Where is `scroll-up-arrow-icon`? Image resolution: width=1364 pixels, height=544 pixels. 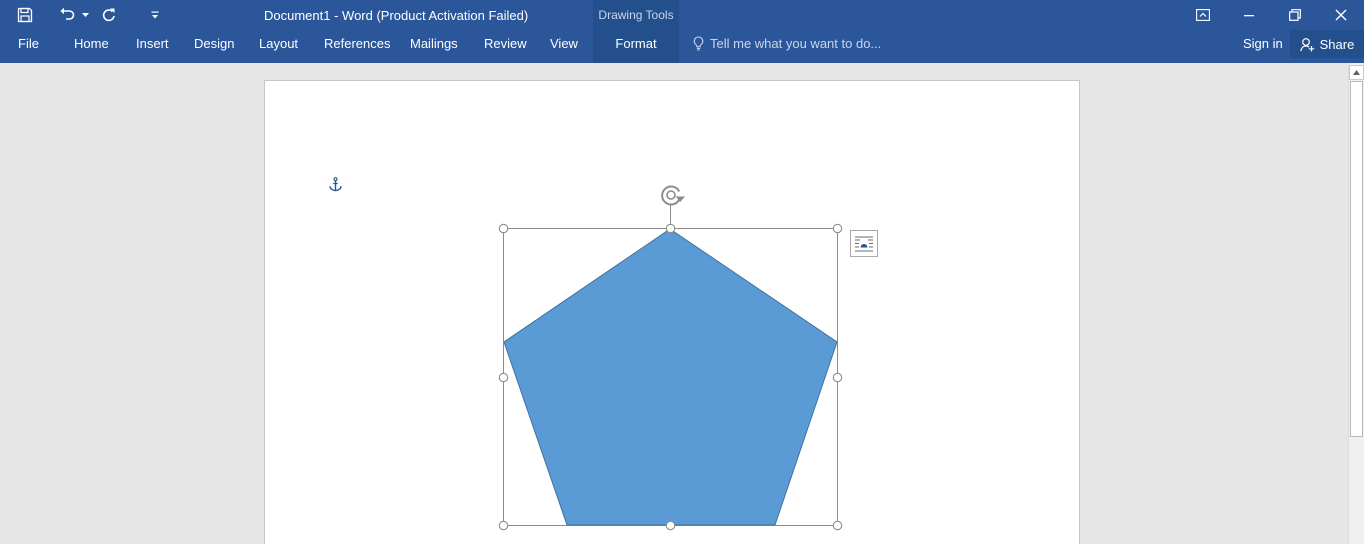
scroll-up-arrow-icon is located at coordinates (1356, 72).